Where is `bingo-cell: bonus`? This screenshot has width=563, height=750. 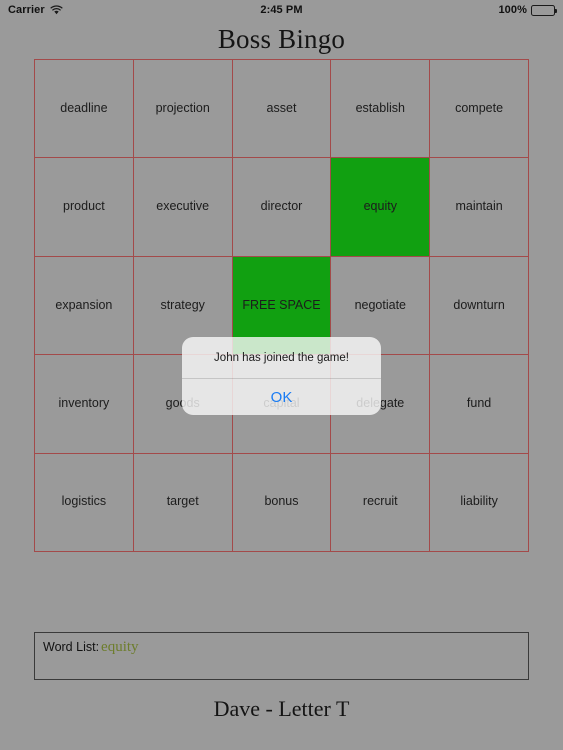
bingo-cell: bonus is located at coordinates (282, 502).